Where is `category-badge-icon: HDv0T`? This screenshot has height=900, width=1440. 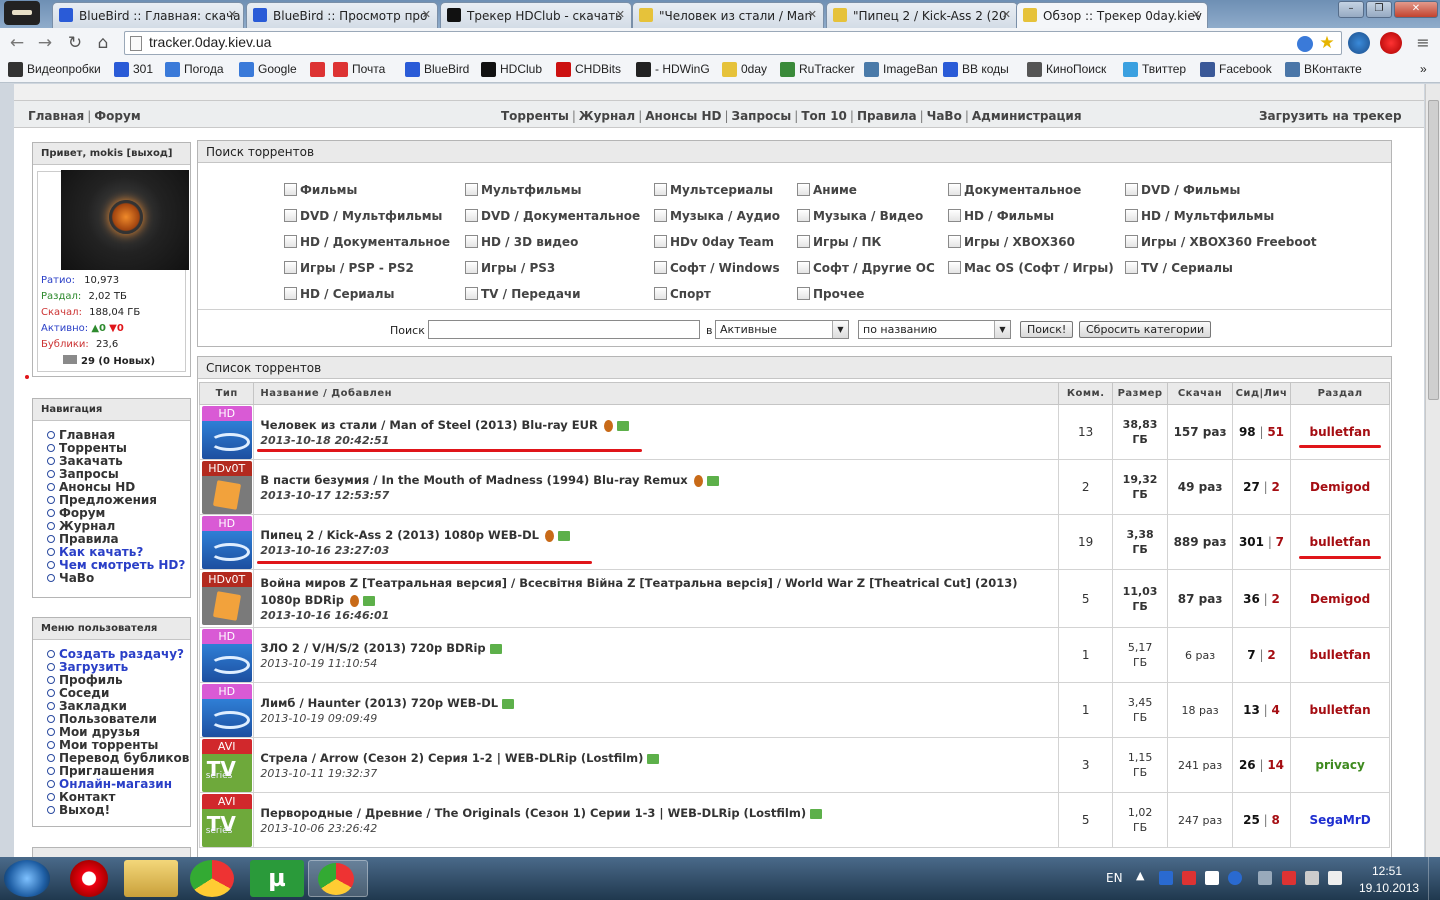
category-badge-icon: HDv0T is located at coordinates (226, 487).